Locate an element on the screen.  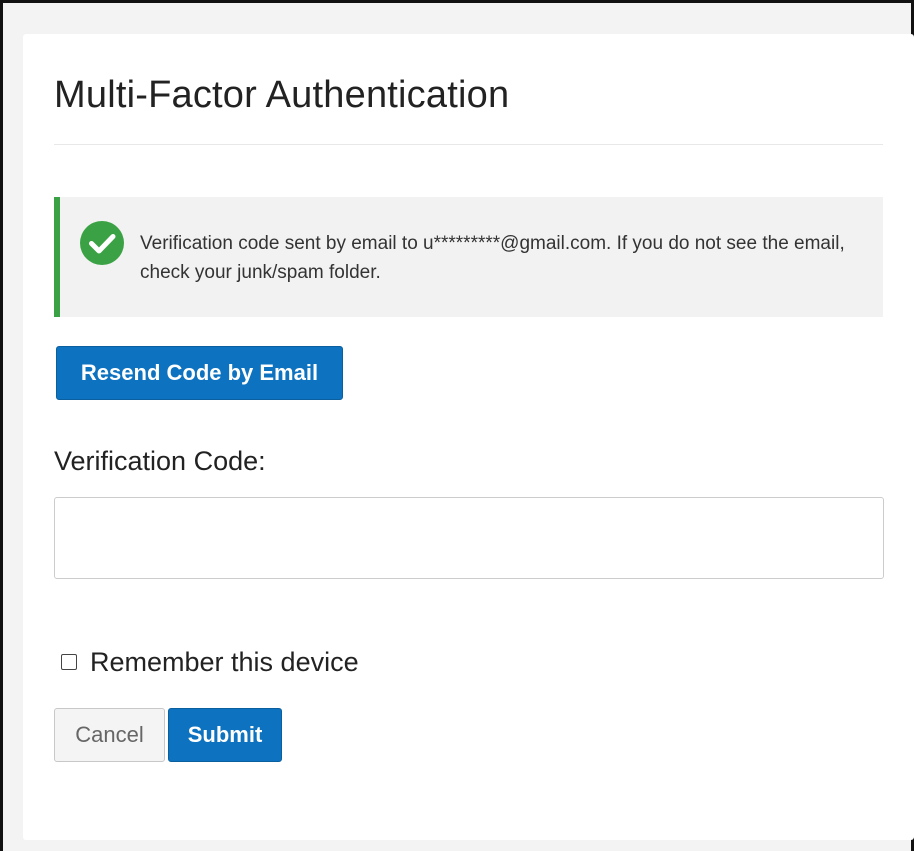
resend-code-button: Resend Code by Email is located at coordinates (199, 373).